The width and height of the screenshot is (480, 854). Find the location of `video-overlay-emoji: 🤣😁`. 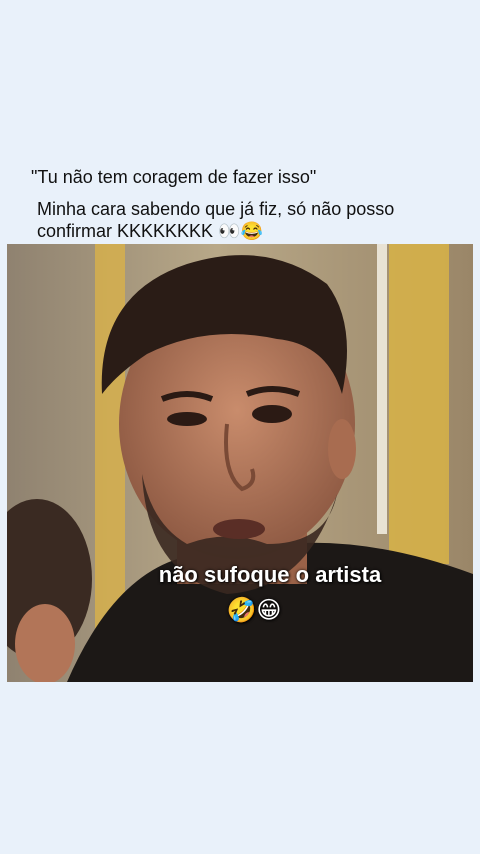

video-overlay-emoji: 🤣😁 is located at coordinates (254, 610).